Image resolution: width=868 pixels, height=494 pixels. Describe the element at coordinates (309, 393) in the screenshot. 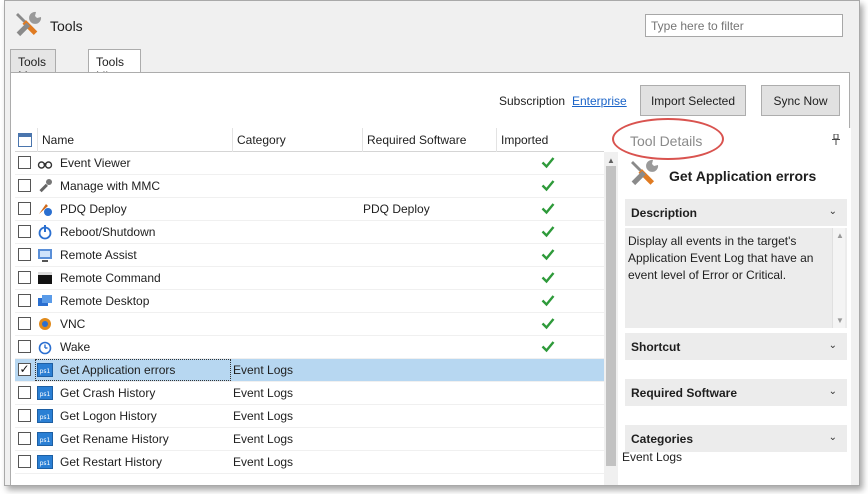

I see `table-row: ps1 Get Crash History Event Logs` at that location.